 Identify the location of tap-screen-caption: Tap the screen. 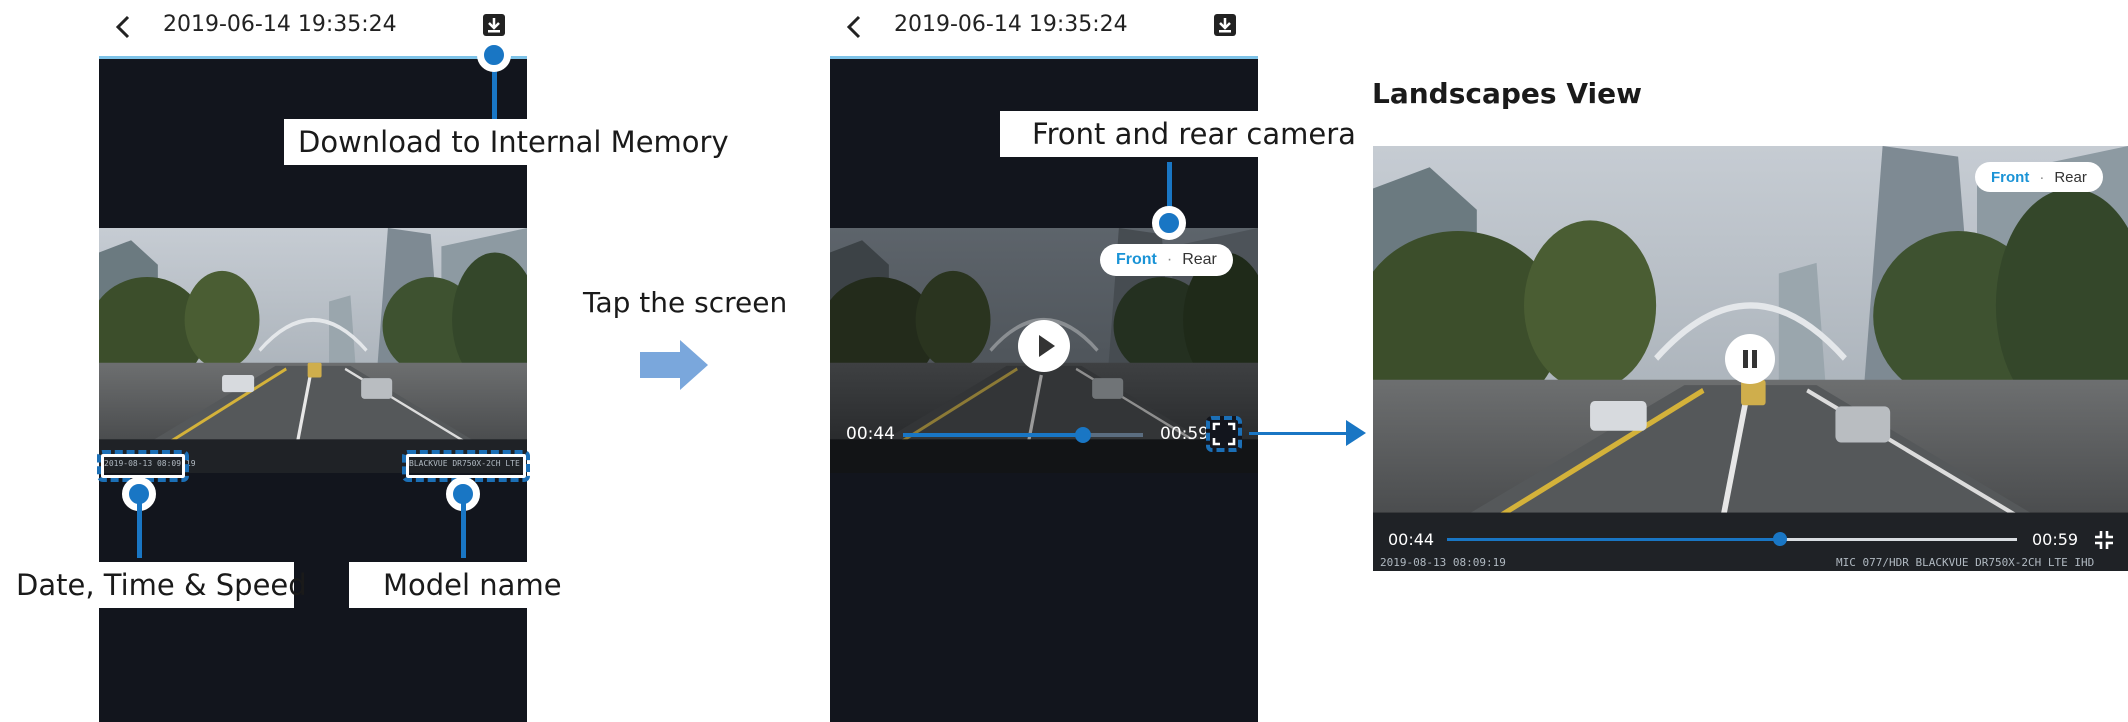
(685, 302).